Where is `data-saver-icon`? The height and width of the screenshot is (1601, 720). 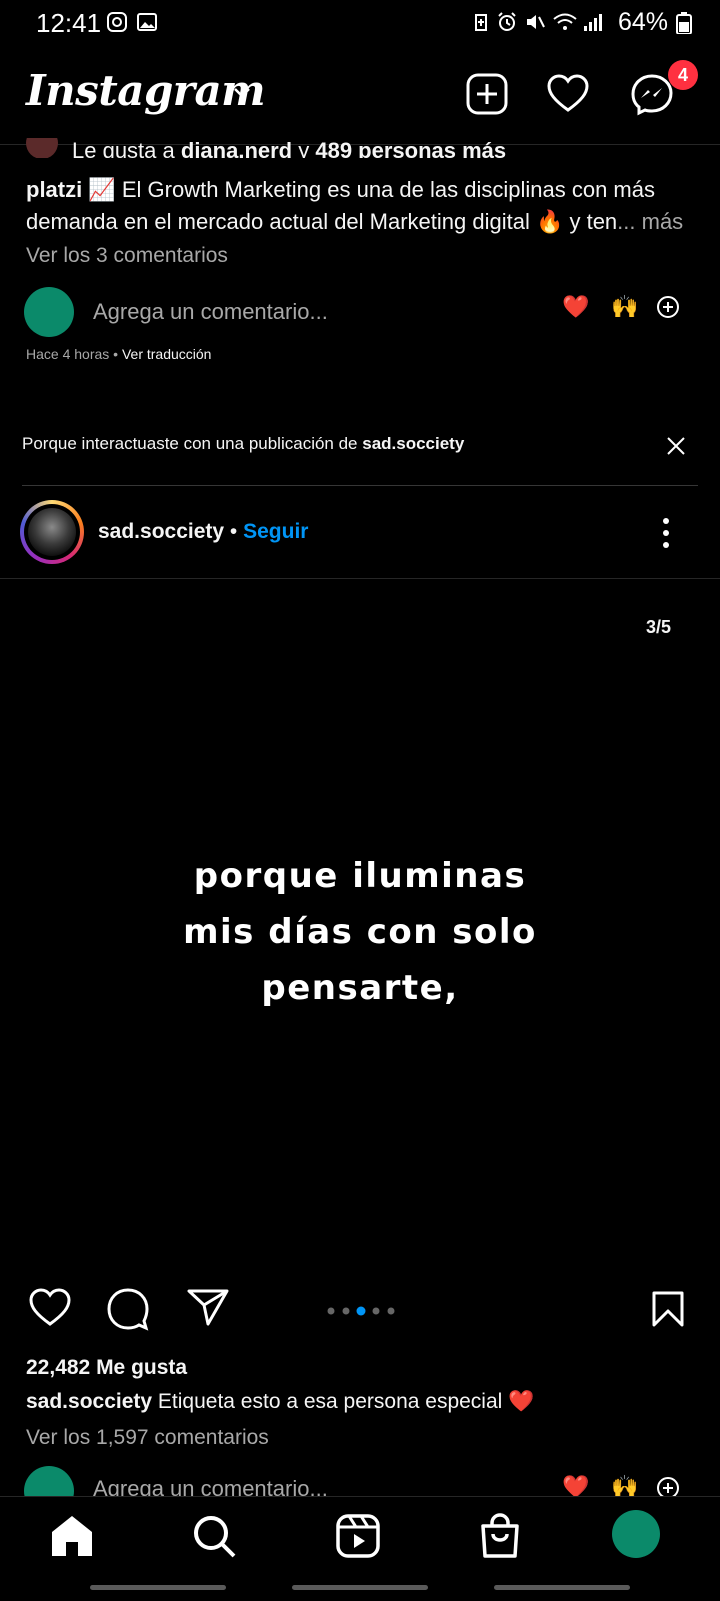 data-saver-icon is located at coordinates (481, 22).